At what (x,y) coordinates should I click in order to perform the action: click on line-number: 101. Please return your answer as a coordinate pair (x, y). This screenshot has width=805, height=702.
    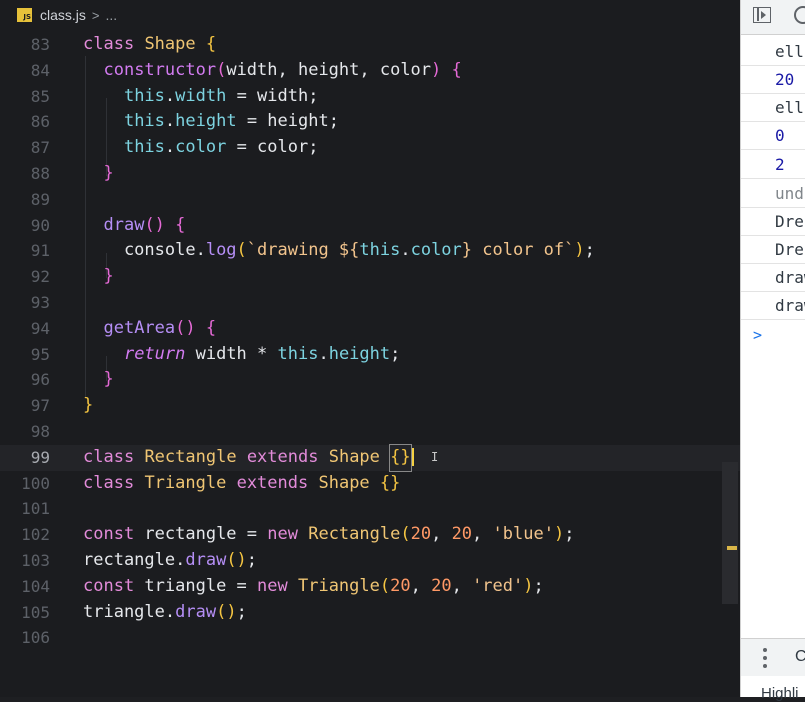
    Looking at the image, I should click on (35, 509).